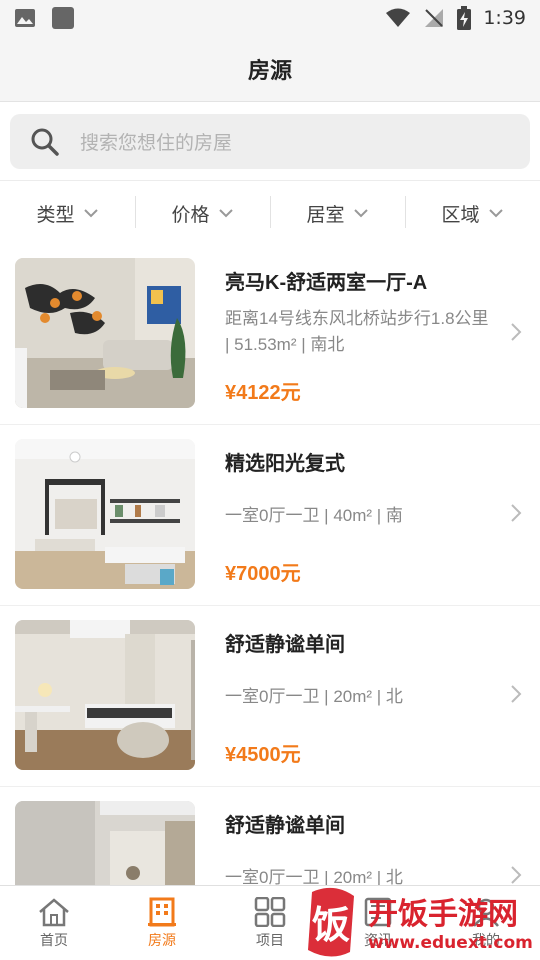  Describe the element at coordinates (263, 755) in the screenshot. I see `listing-price: ¥4500元` at that location.